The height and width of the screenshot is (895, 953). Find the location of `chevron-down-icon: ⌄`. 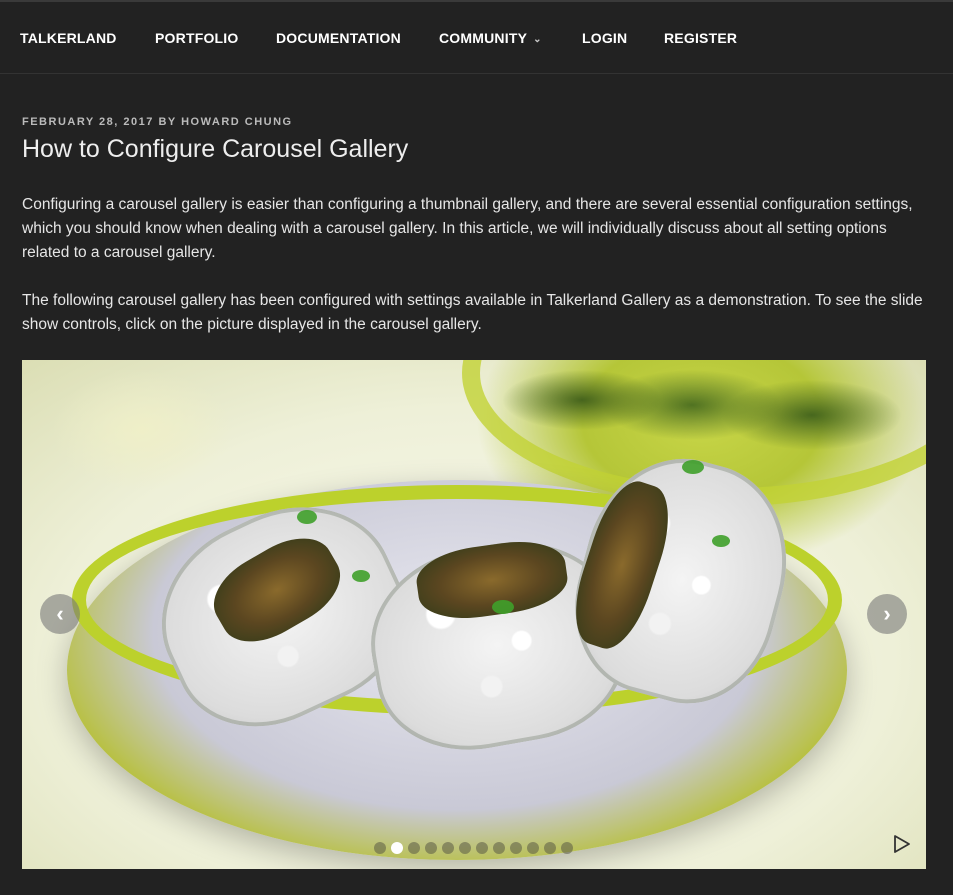

chevron-down-icon: ⌄ is located at coordinates (537, 39).